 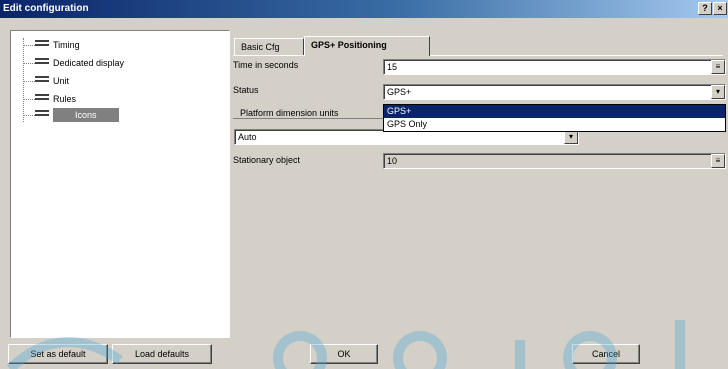 I want to click on status-dropdown-list: GPS+ GPS Only, so click(x=554, y=118).